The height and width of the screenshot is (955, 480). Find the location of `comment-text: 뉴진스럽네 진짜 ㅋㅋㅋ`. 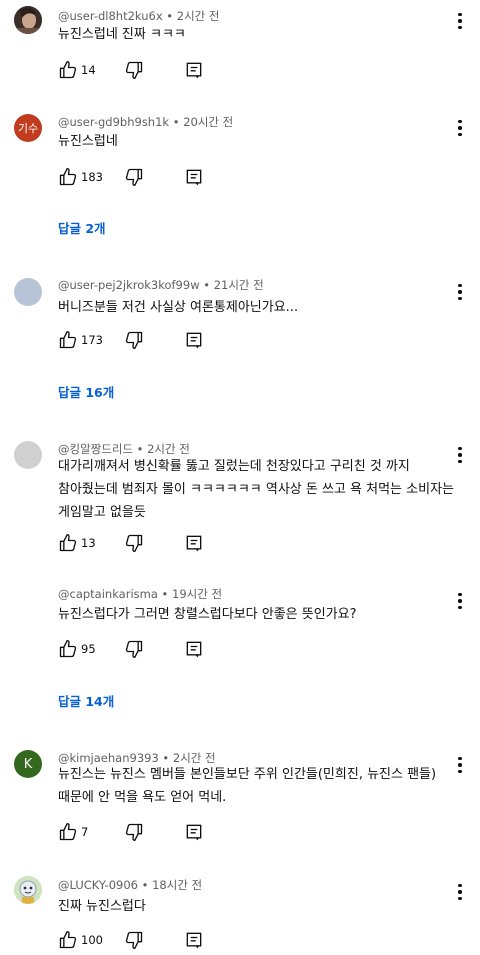

comment-text: 뉴진스럽네 진짜 ㅋㅋㅋ is located at coordinates (258, 34).